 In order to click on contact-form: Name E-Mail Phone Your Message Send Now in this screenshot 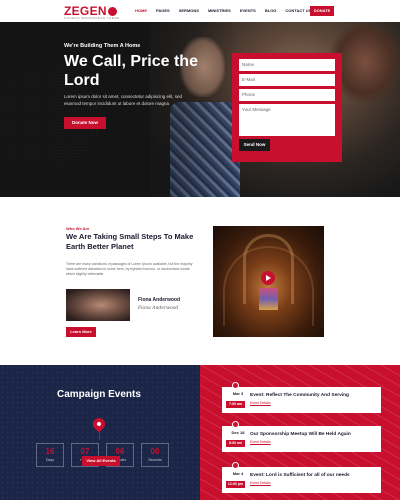, I will do `click(287, 107)`.